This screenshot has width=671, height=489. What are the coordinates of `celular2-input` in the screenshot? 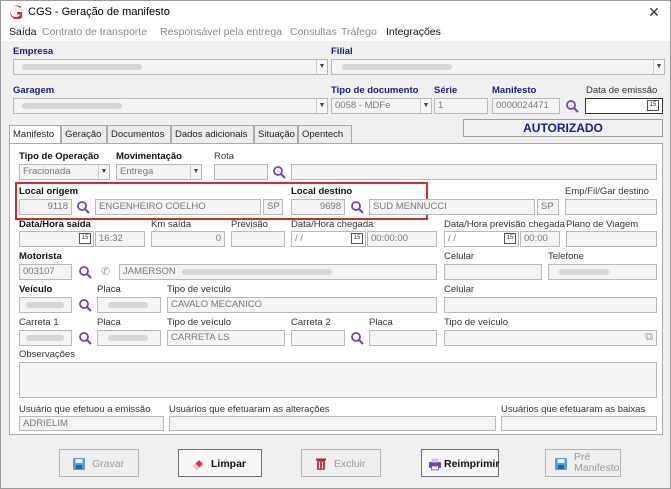 It's located at (550, 305).